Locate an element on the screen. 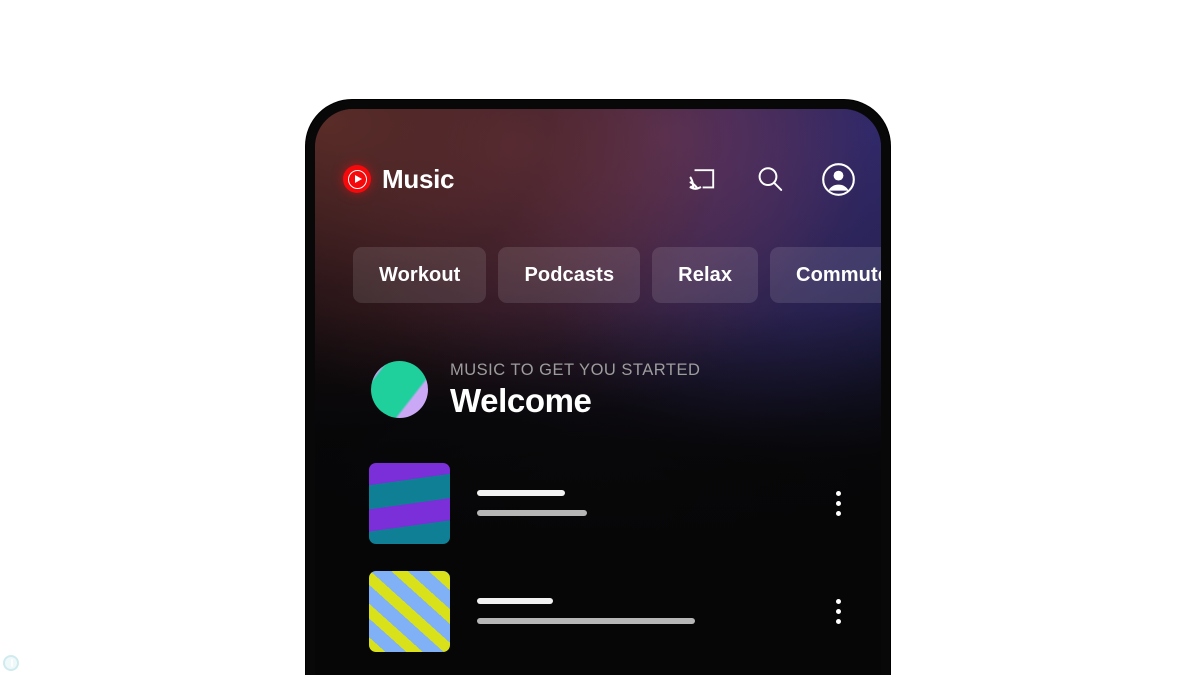  album-art-yellow-blue-diagonal is located at coordinates (409, 611).